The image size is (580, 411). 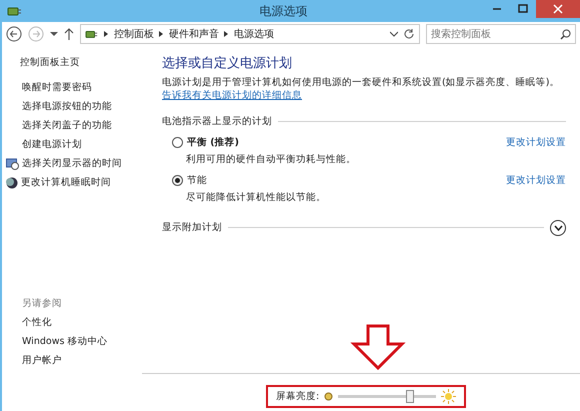 What do you see at coordinates (256, 197) in the screenshot?
I see `plan-description: 尽可能降低计算机性能以节能。` at bounding box center [256, 197].